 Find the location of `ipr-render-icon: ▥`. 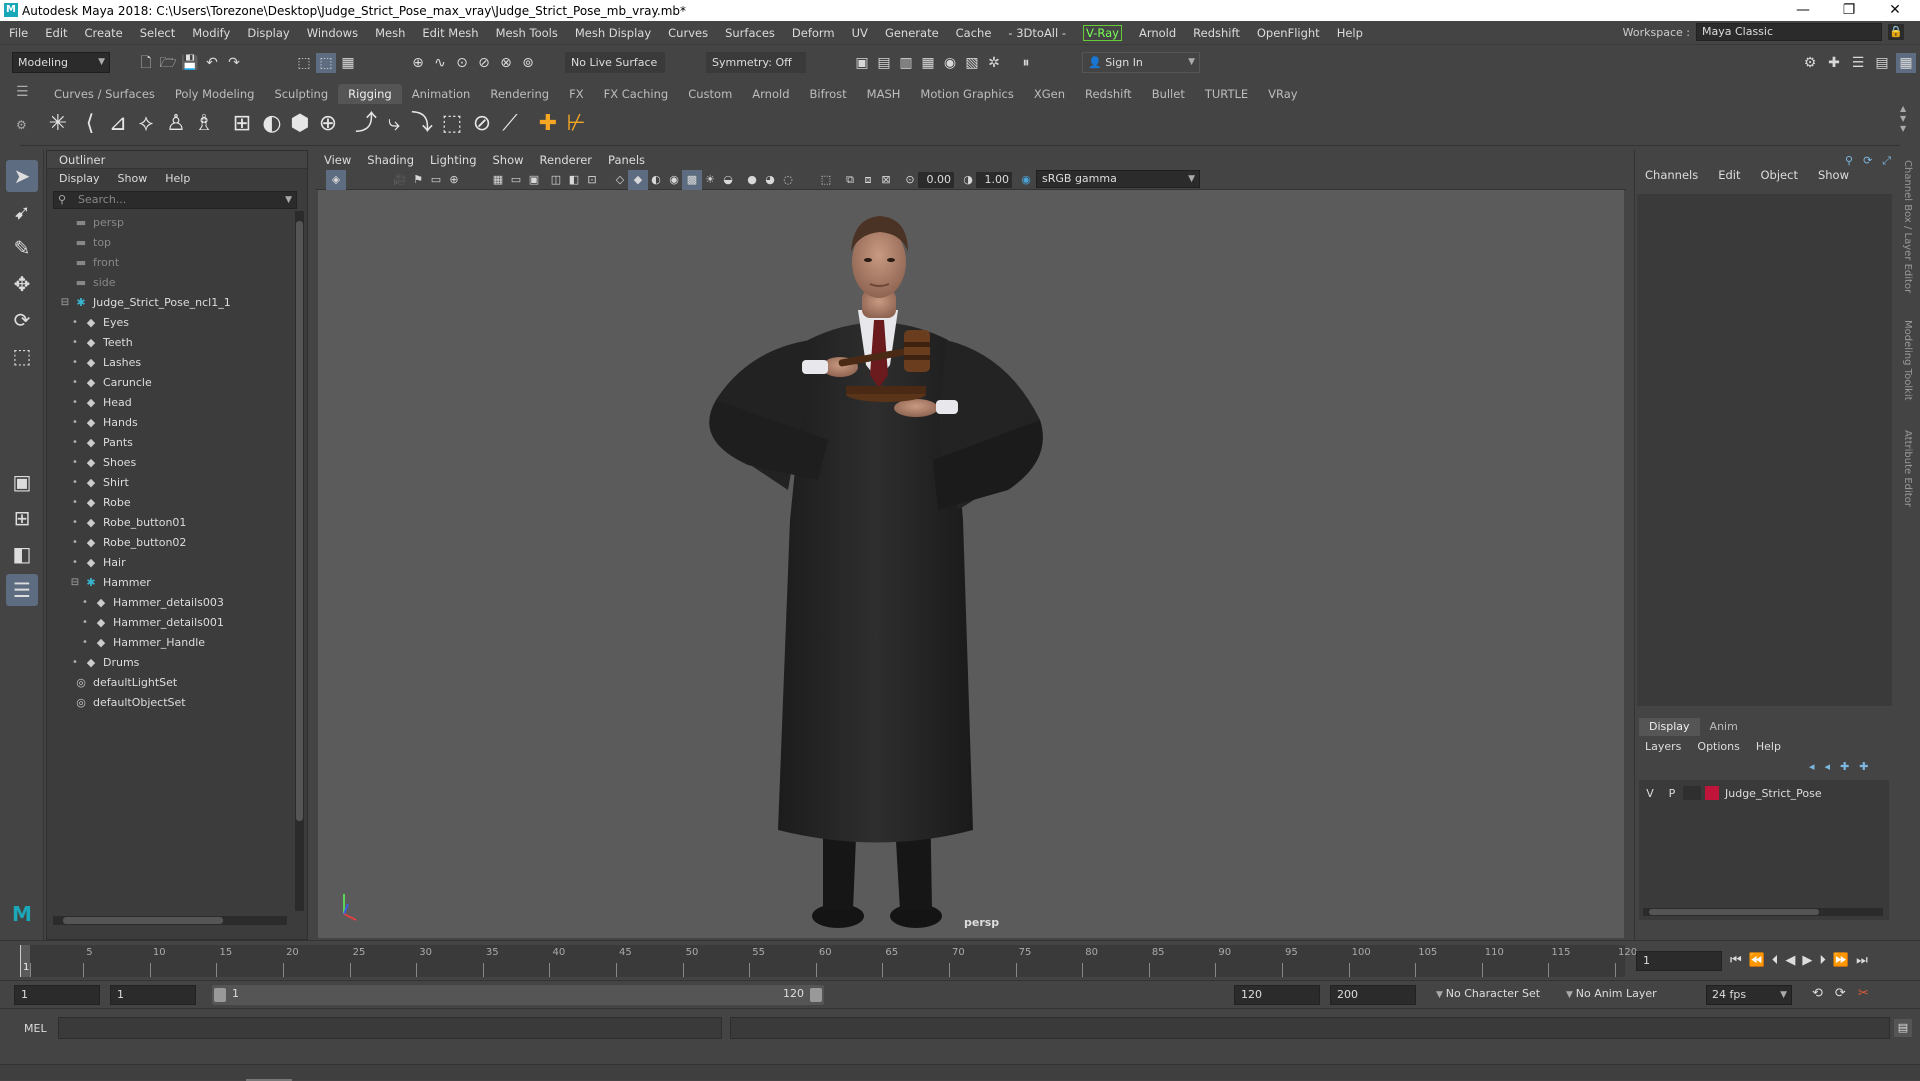

ipr-render-icon: ▥ is located at coordinates (906, 63).